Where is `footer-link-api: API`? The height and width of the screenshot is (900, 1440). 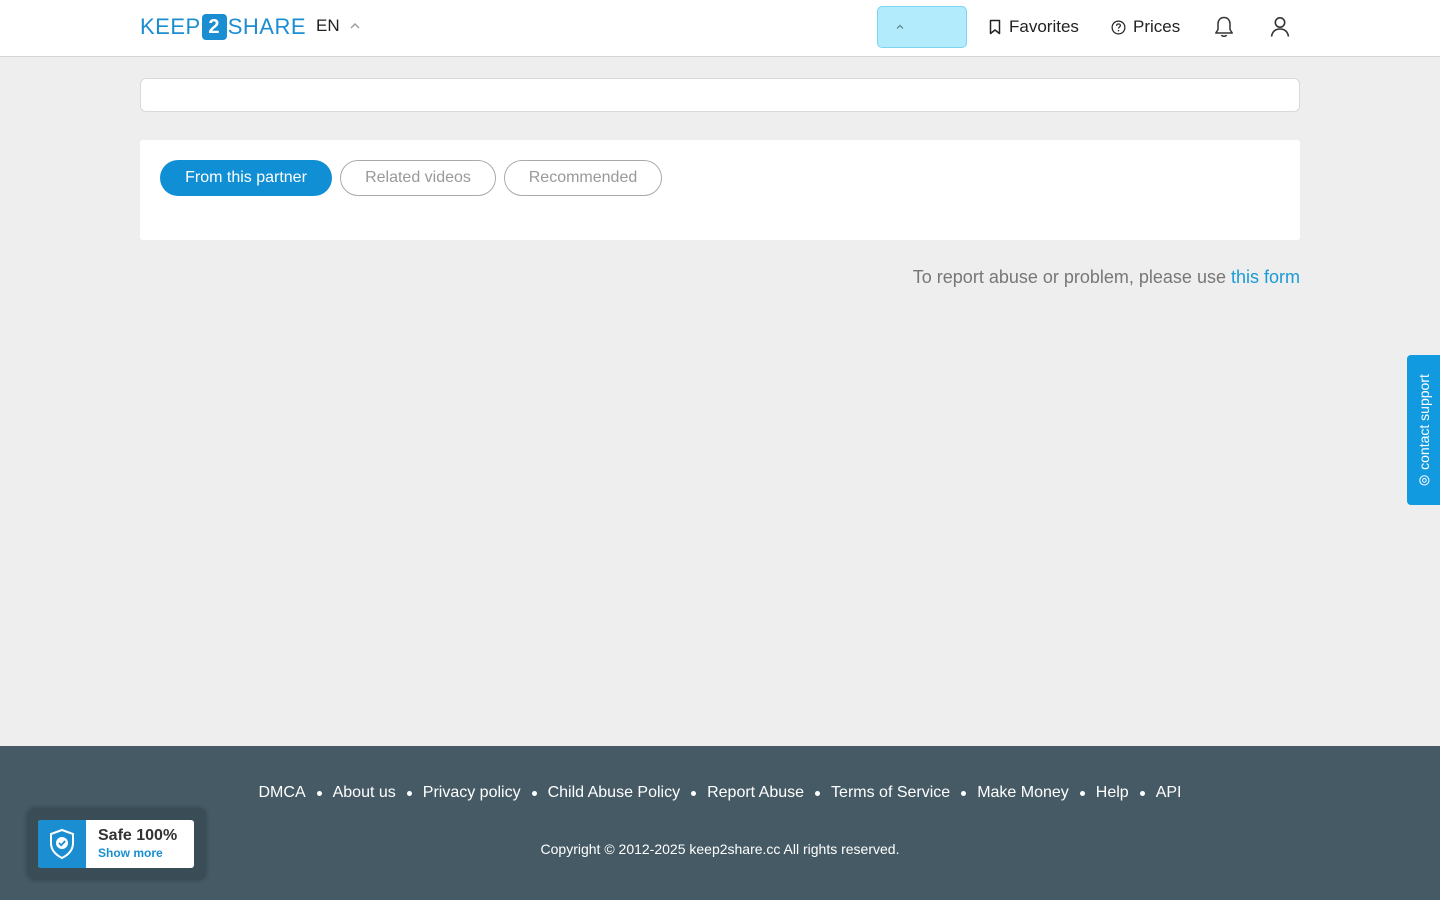 footer-link-api: API is located at coordinates (1169, 793).